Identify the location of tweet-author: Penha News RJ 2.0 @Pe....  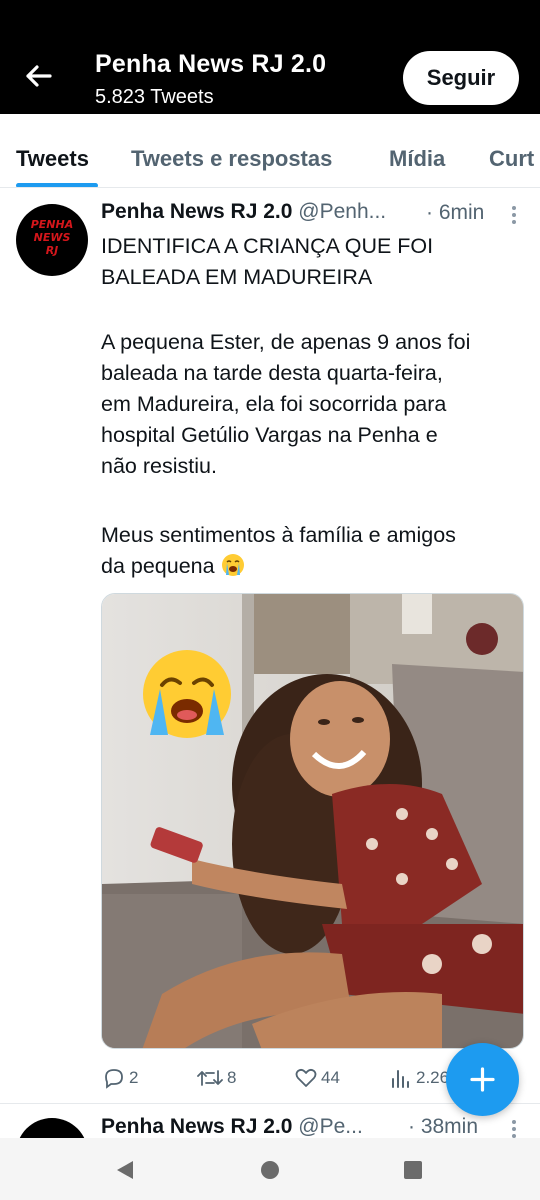
(232, 1127).